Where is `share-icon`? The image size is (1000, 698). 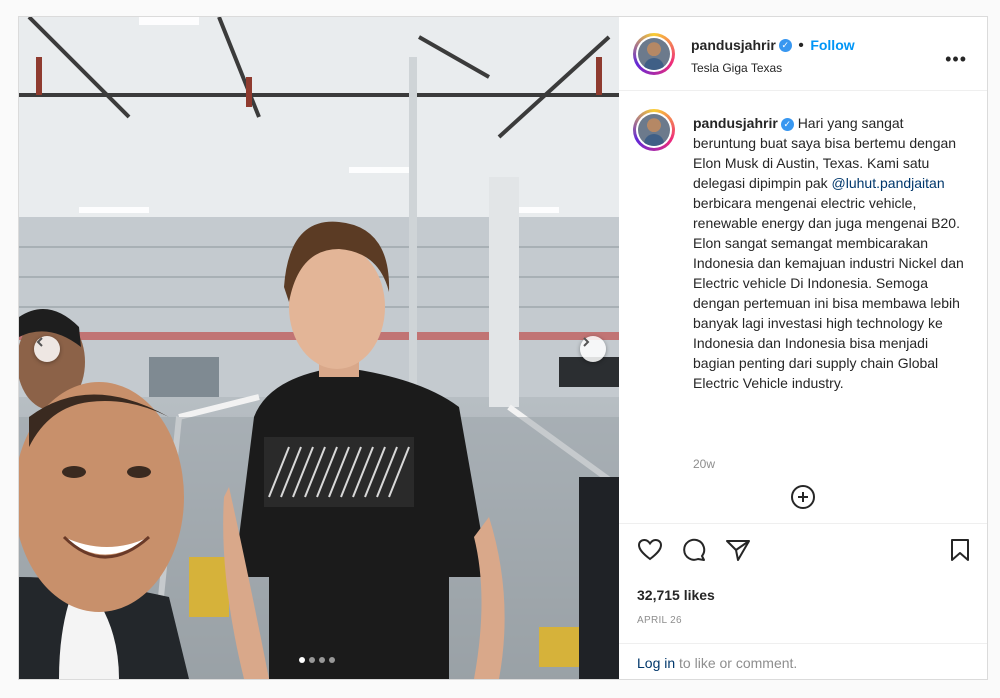
share-icon is located at coordinates (738, 550).